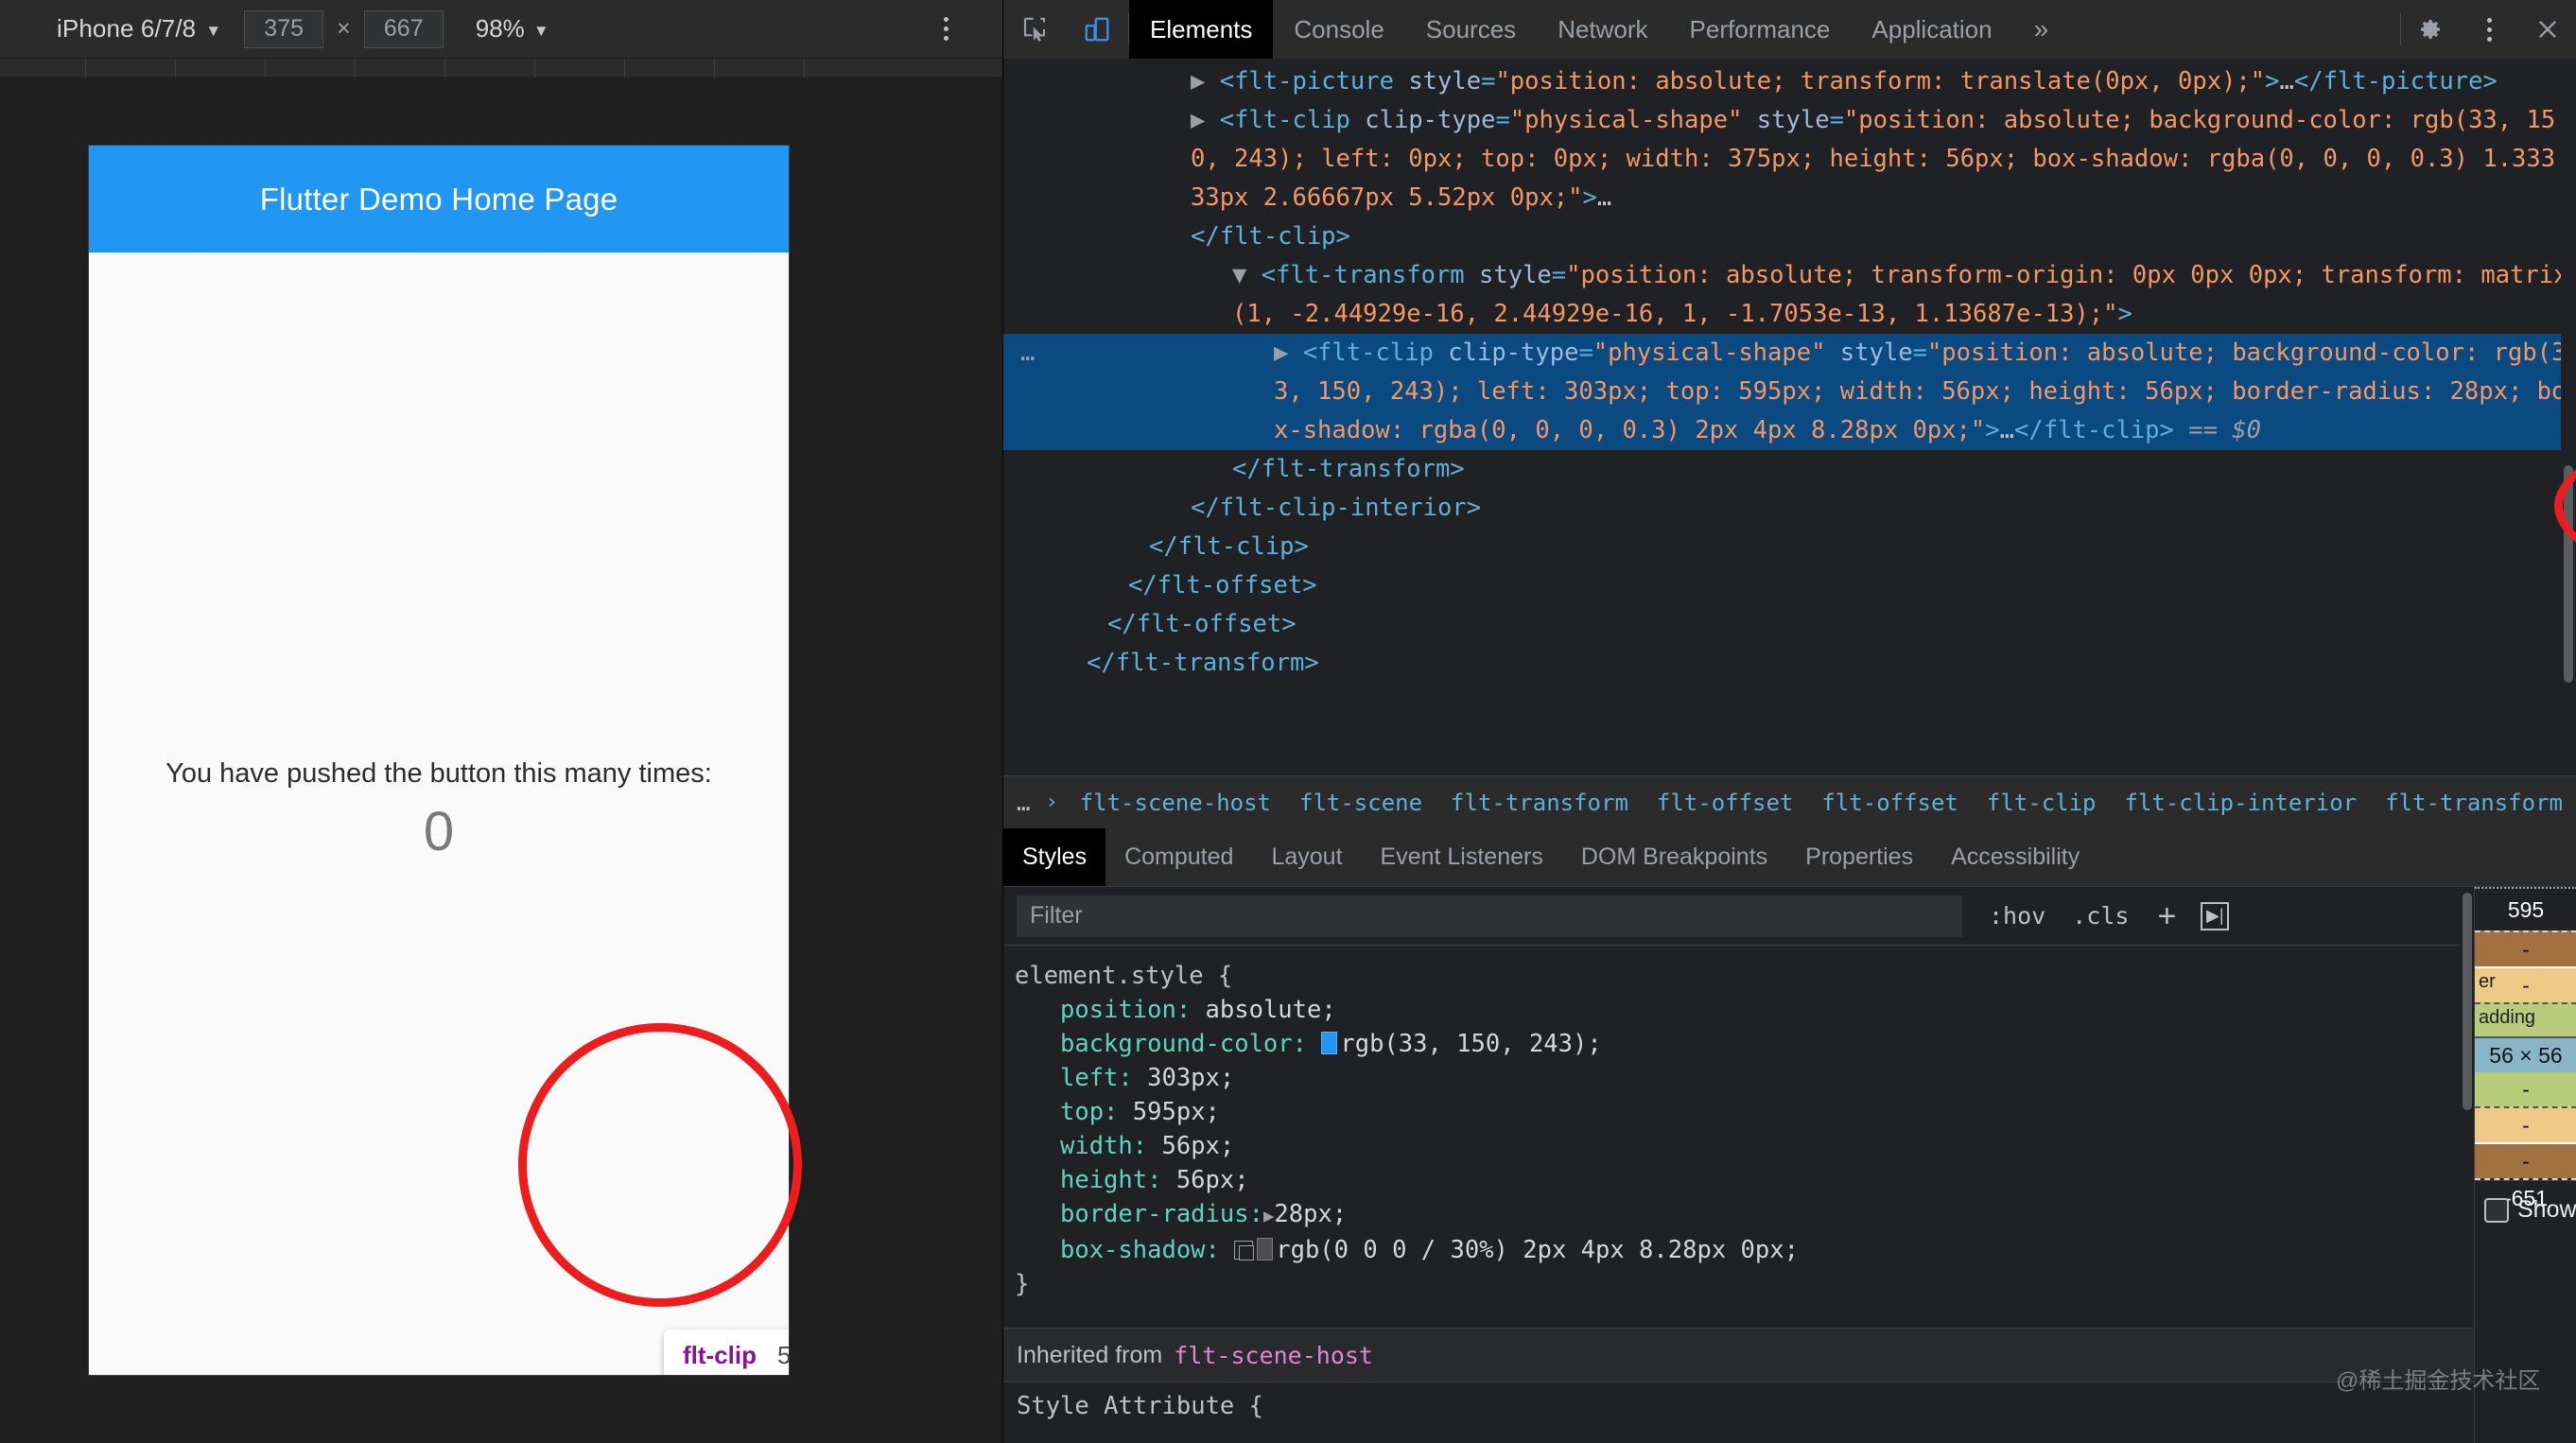 Image resolution: width=2576 pixels, height=1443 pixels. What do you see at coordinates (2525, 1019) in the screenshot?
I see `box-model-padding-top: adding` at bounding box center [2525, 1019].